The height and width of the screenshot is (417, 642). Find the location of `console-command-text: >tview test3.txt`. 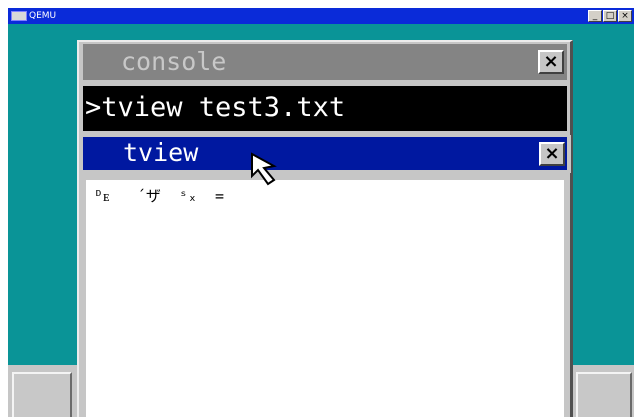

console-command-text: >tview test3.txt is located at coordinates (215, 107).